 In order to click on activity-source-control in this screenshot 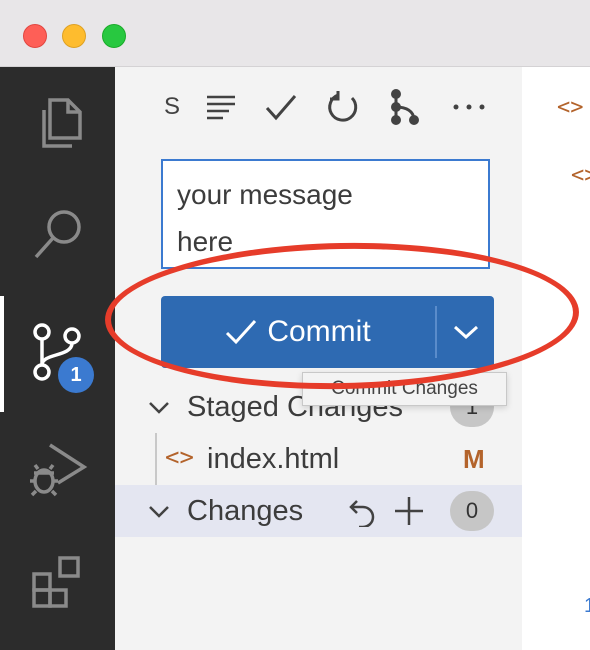, I will do `click(57, 352)`.